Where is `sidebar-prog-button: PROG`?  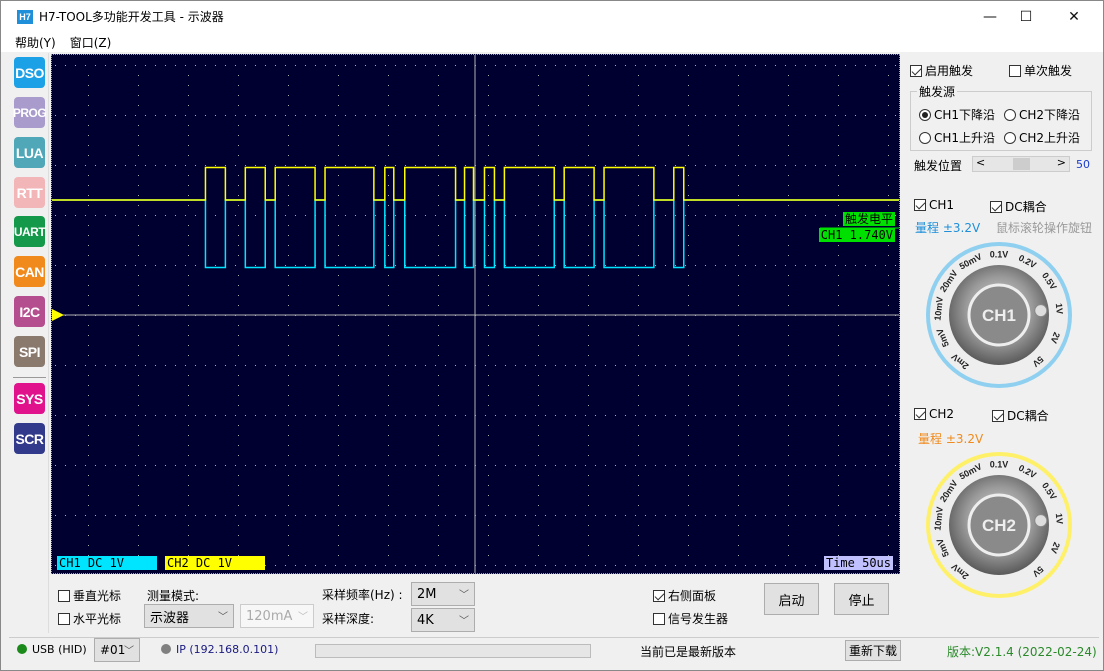 sidebar-prog-button: PROG is located at coordinates (30, 112).